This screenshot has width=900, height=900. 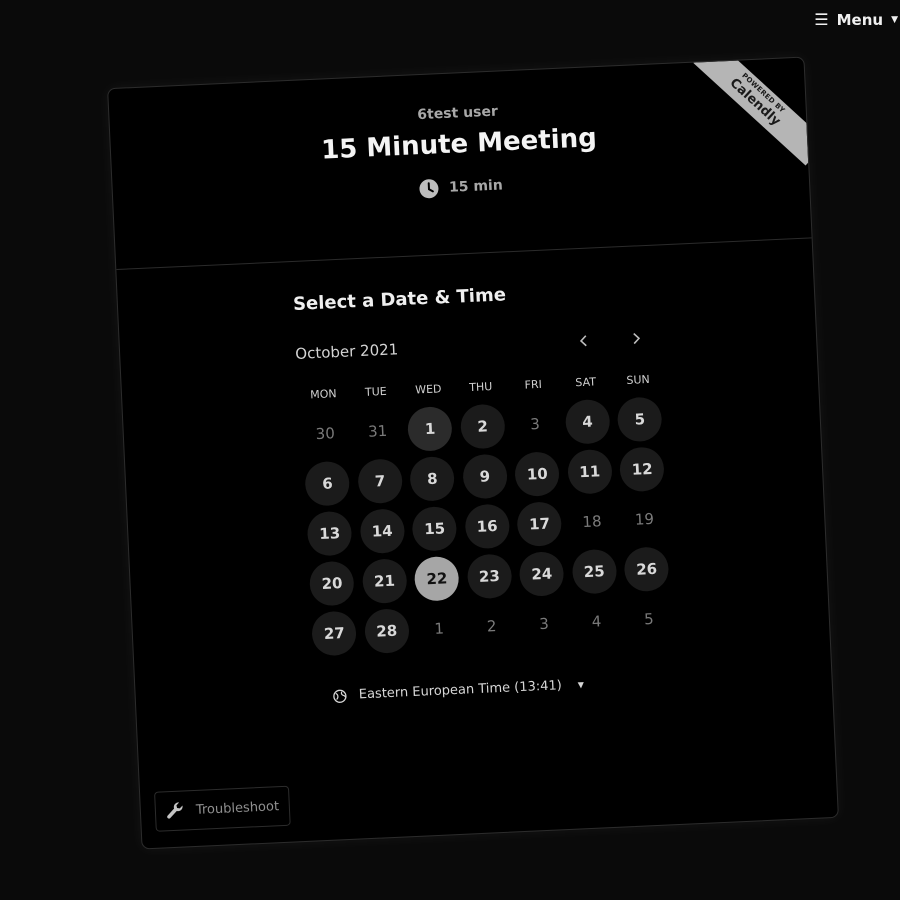 I want to click on troubleshoot-button: Troubleshoot, so click(x=222, y=808).